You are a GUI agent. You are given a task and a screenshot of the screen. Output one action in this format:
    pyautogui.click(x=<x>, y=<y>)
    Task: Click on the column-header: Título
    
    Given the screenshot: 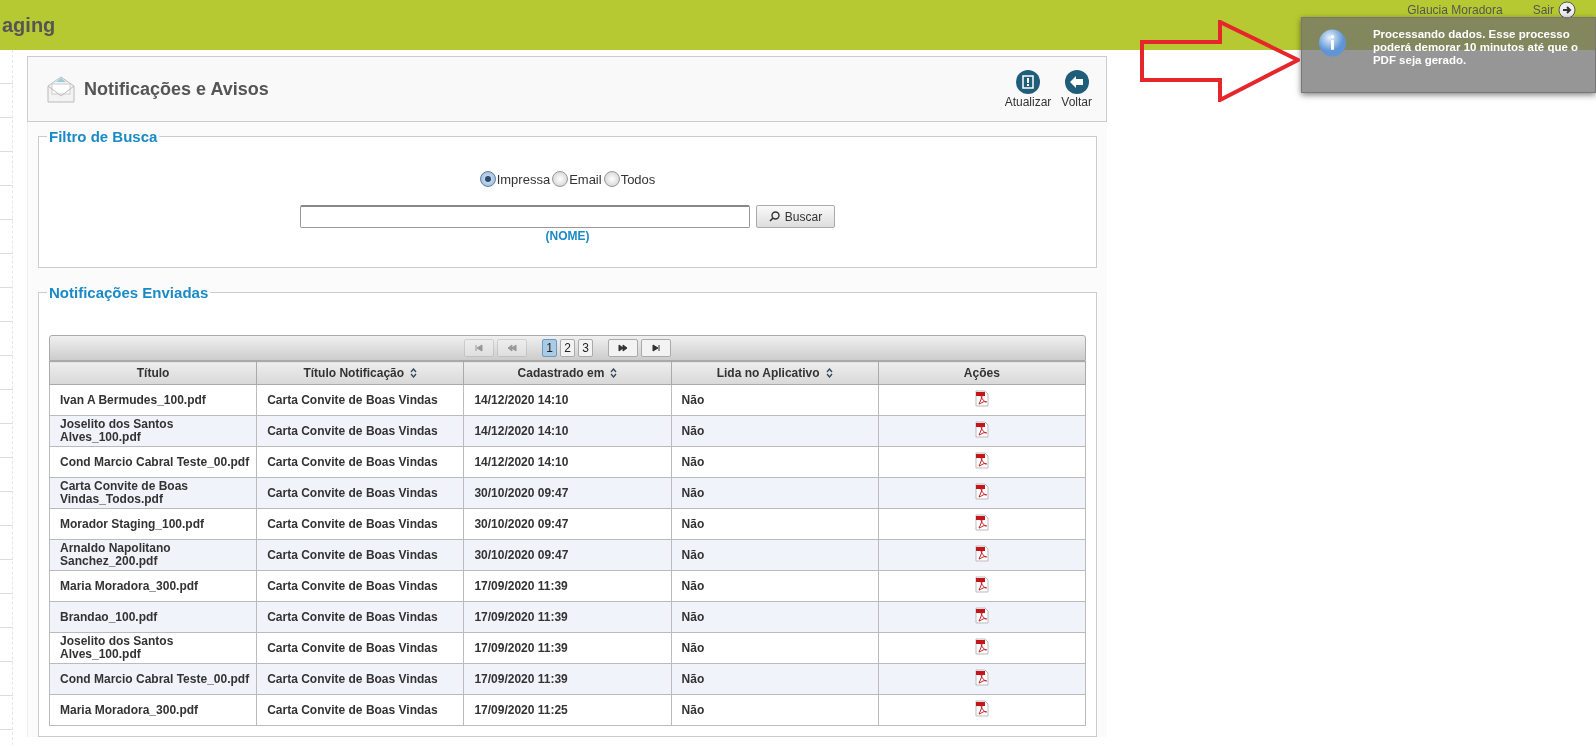 What is the action you would take?
    pyautogui.click(x=153, y=373)
    